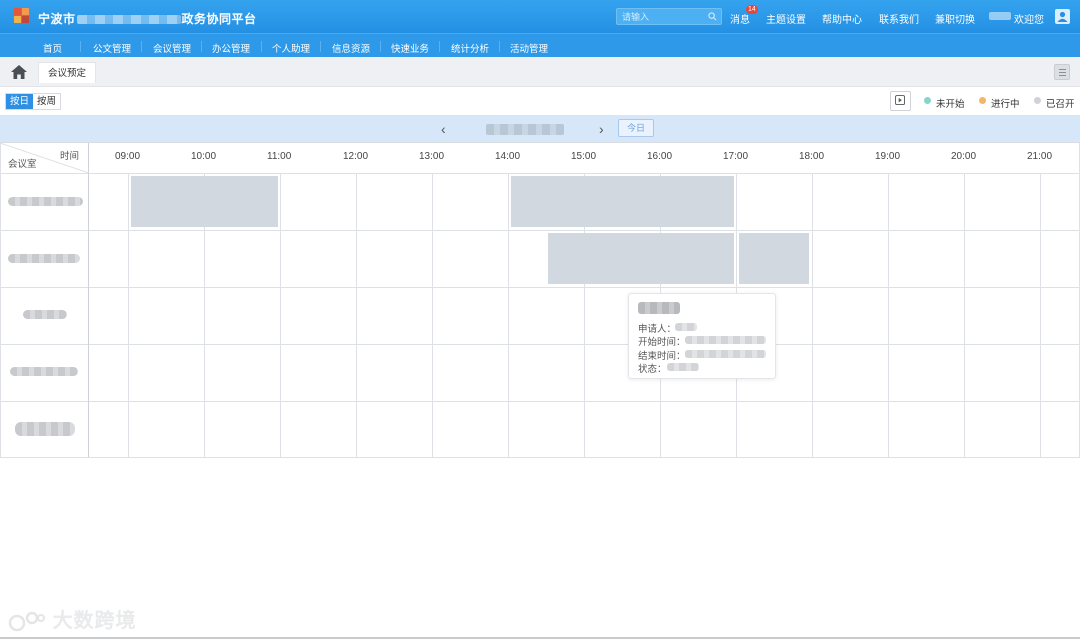  Describe the element at coordinates (601, 129) in the screenshot. I see `next-day-chevron-right-icon: ›` at that location.